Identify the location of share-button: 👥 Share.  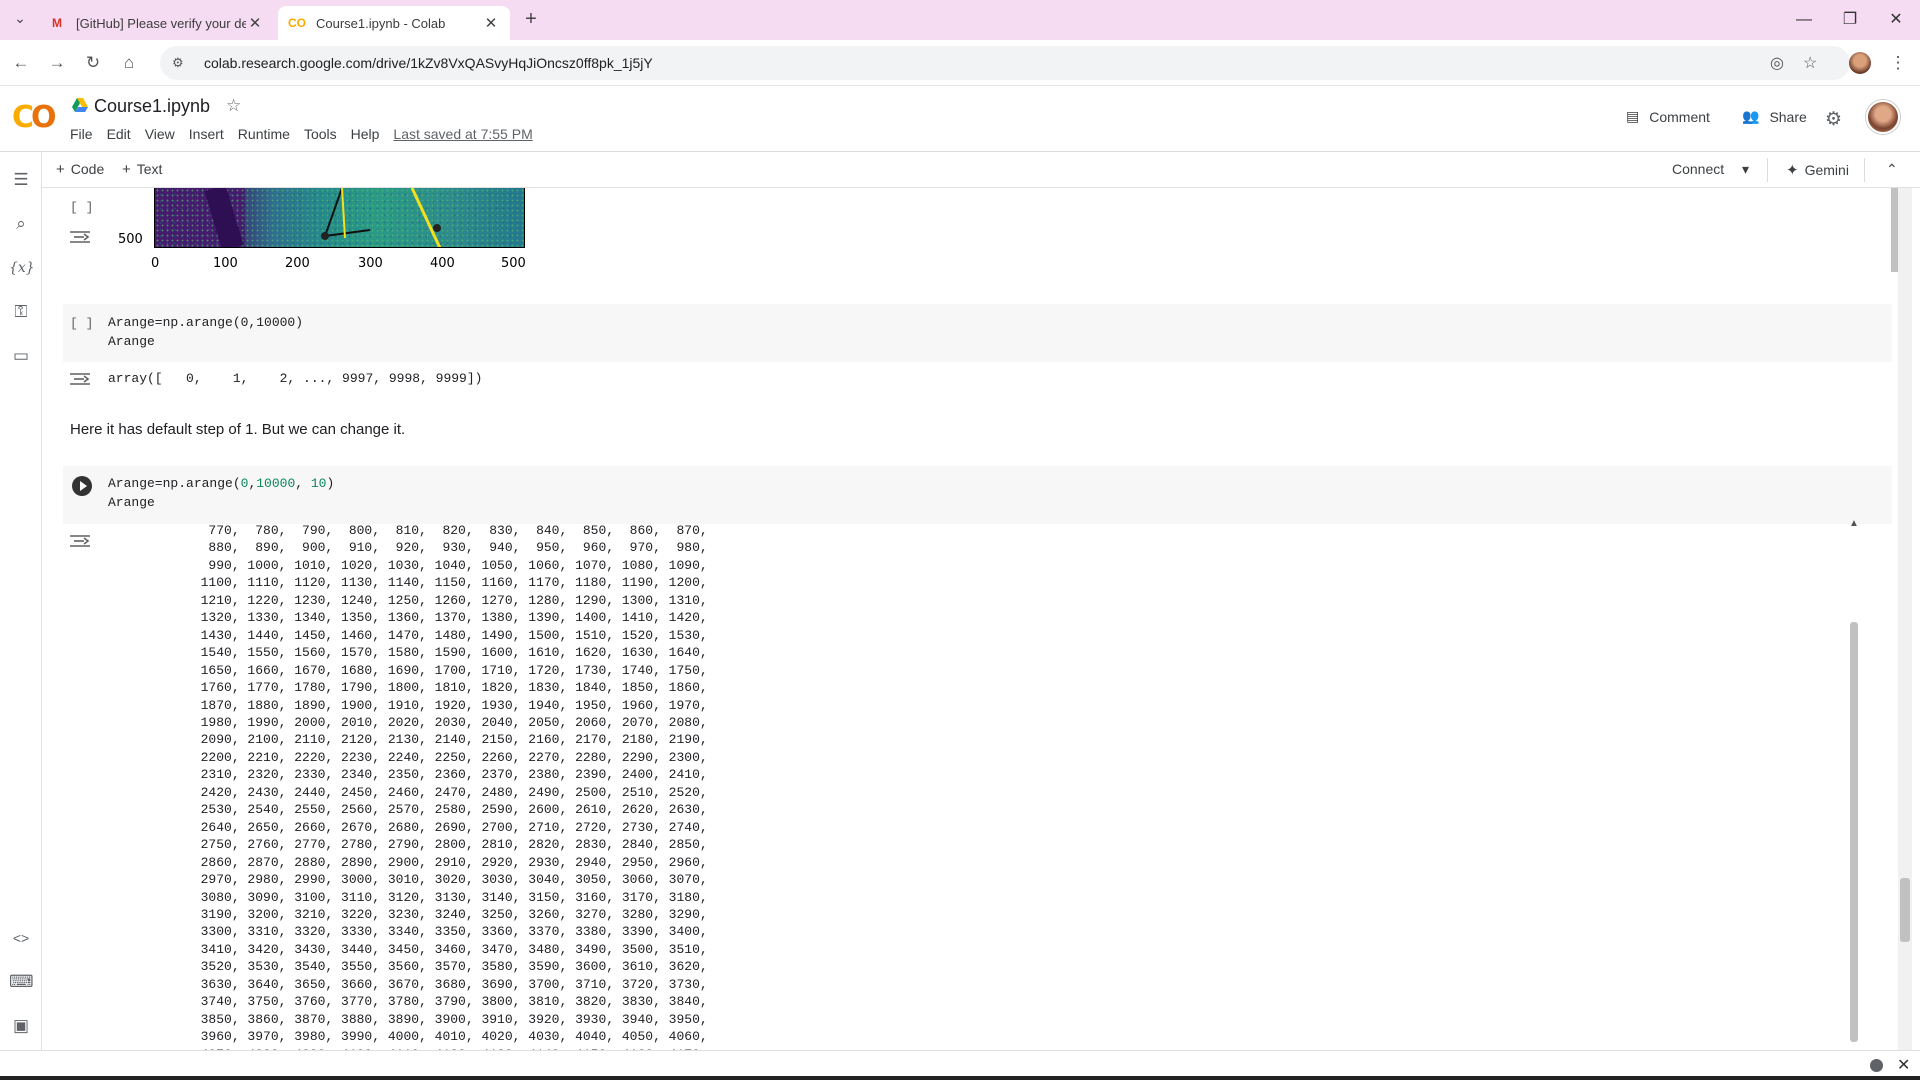
(1774, 116).